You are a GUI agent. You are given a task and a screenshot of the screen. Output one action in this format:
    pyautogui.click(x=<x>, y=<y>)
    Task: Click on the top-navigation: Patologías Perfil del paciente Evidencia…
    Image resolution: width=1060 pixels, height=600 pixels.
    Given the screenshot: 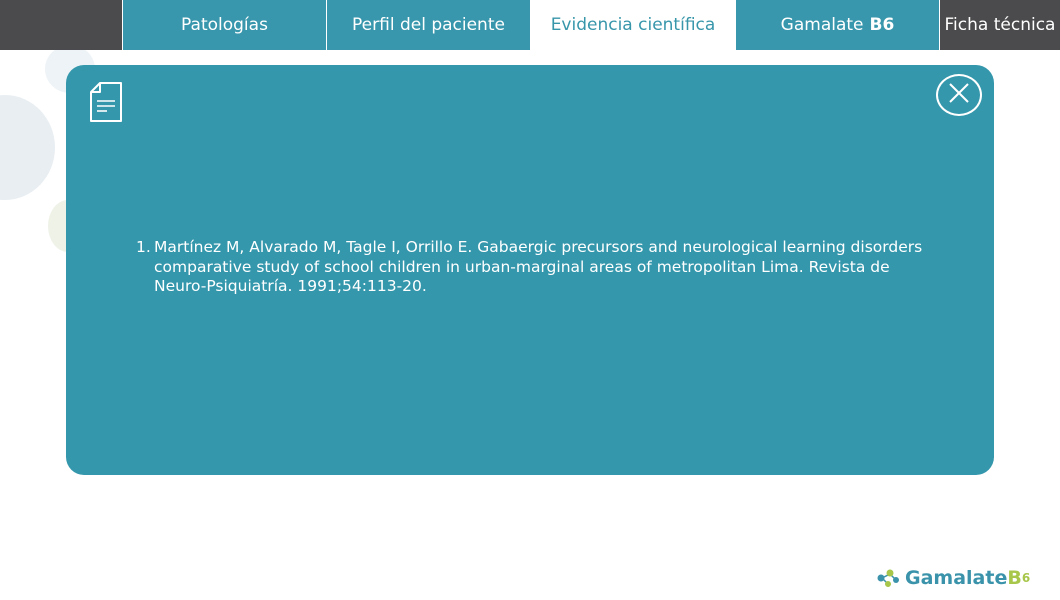 What is the action you would take?
    pyautogui.click(x=530, y=25)
    